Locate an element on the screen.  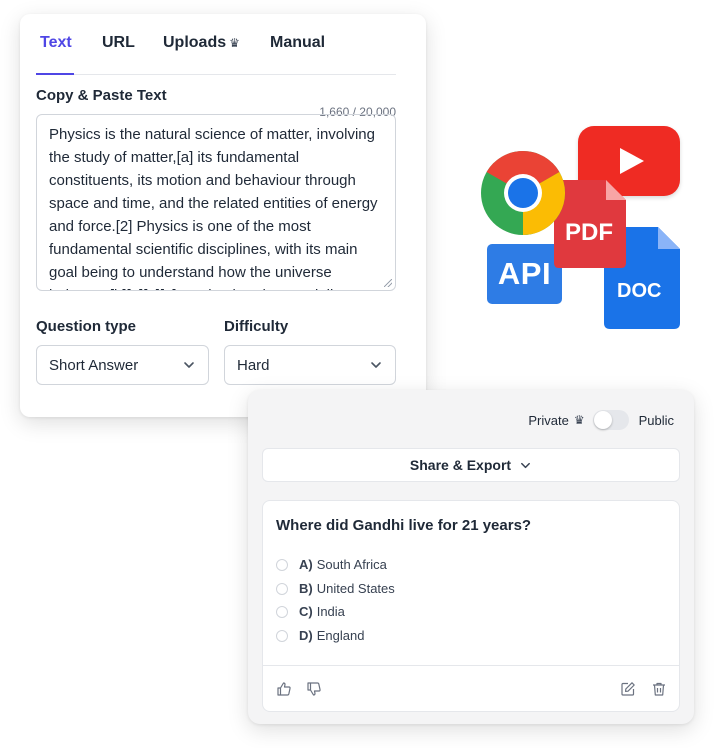
api-icon: API is located at coordinates (524, 274).